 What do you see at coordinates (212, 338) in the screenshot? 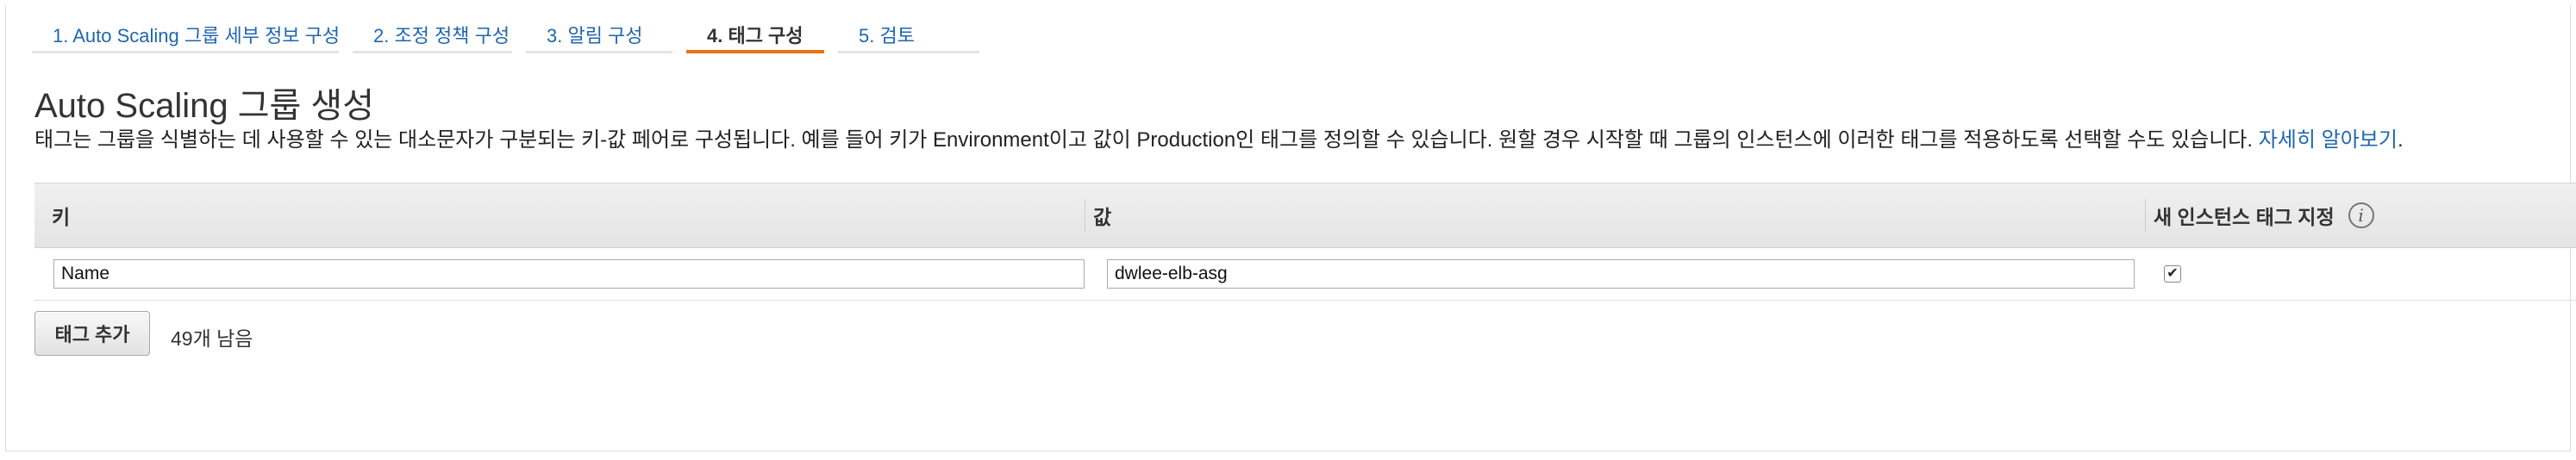
I see `tags-remaining-count: 49개 남음` at bounding box center [212, 338].